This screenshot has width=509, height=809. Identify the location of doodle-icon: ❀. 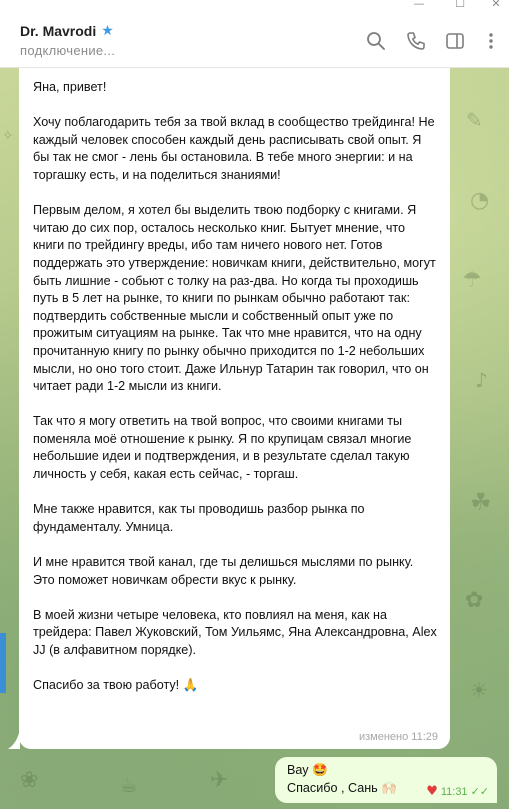
(29, 780).